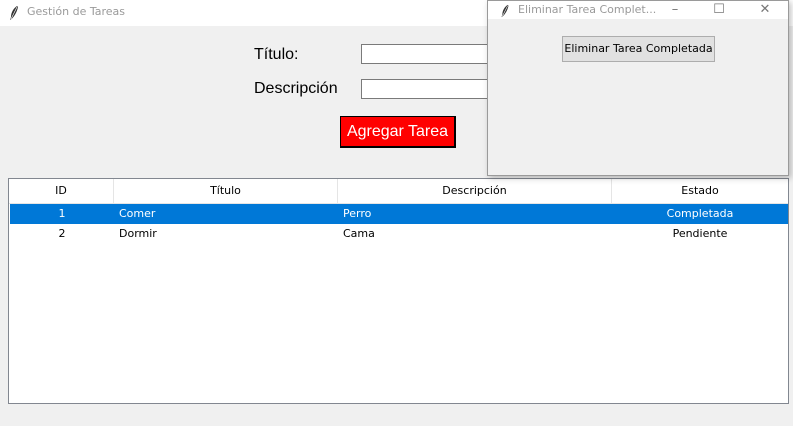 This screenshot has width=793, height=426. What do you see at coordinates (398, 132) in the screenshot?
I see `add-task-button: Agregar Tarea` at bounding box center [398, 132].